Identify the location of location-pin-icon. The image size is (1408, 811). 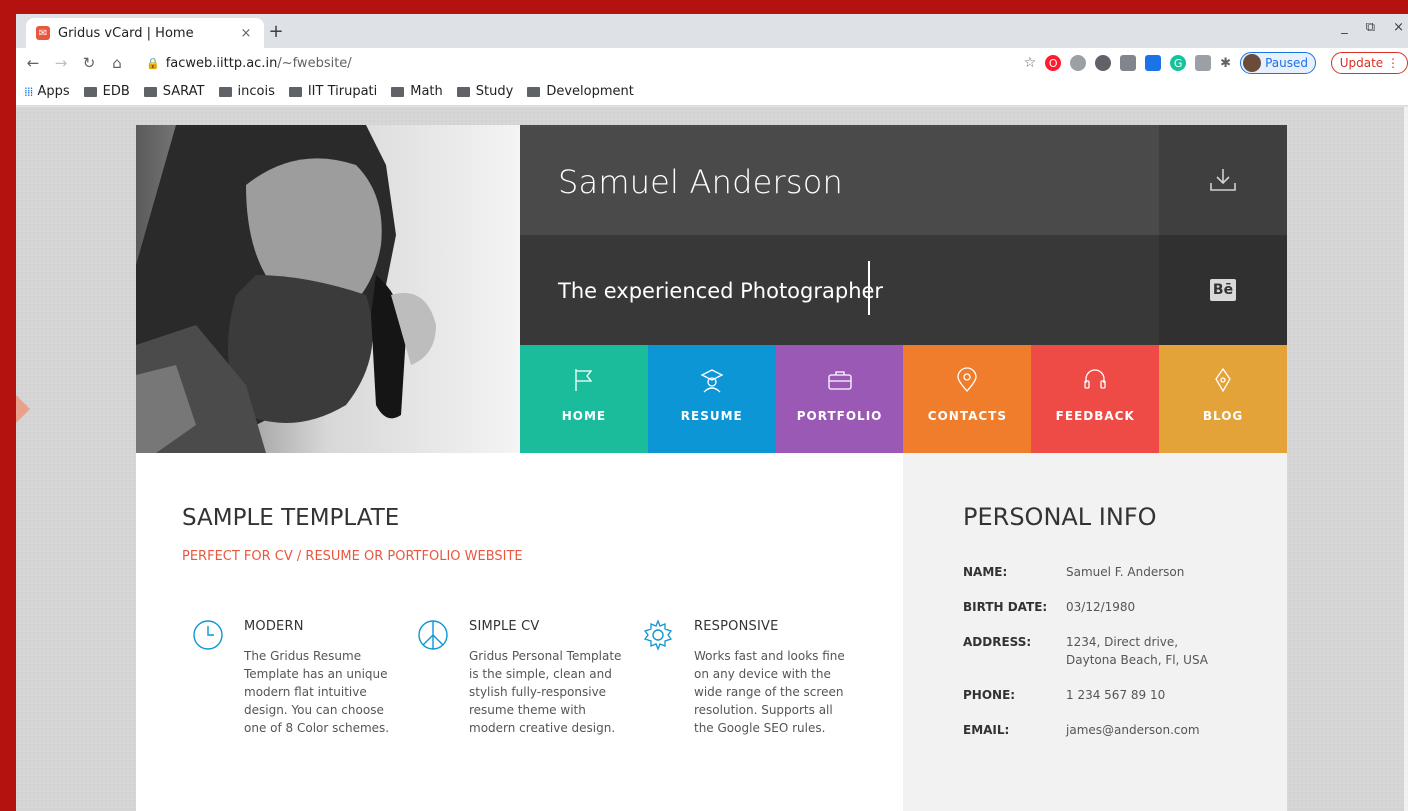
(967, 379).